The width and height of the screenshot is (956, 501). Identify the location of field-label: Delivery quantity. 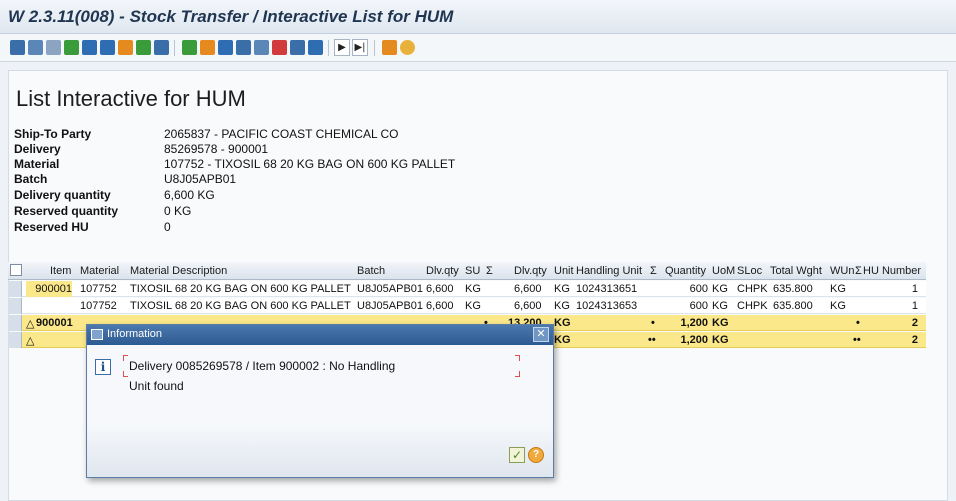
(62, 195).